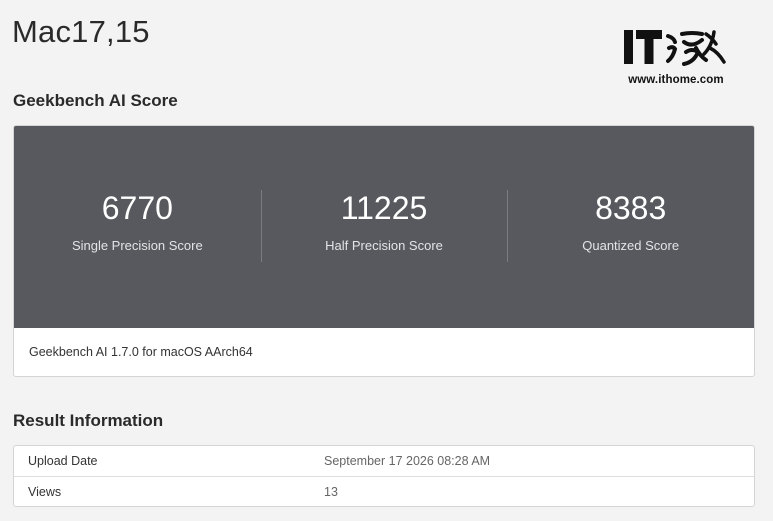  Describe the element at coordinates (631, 245) in the screenshot. I see `score-label: Quantized Score` at that location.